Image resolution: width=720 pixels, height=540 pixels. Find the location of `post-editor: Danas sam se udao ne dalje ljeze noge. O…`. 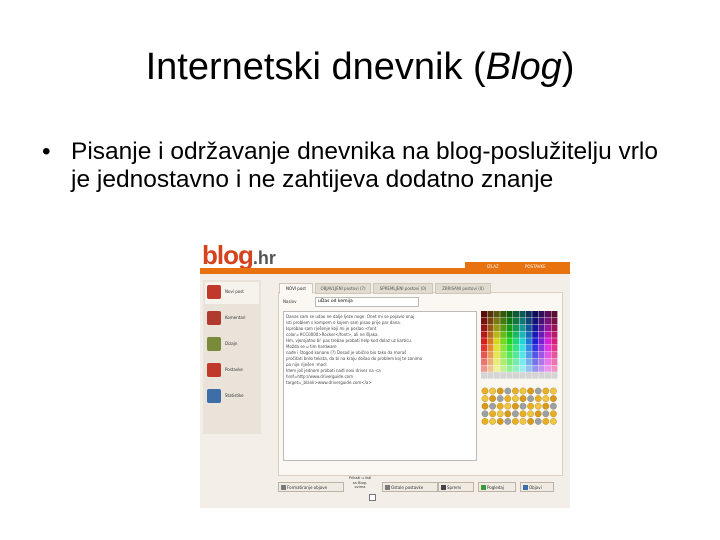

post-editor: Danas sam se udao ne dalje ljeze noge. O… is located at coordinates (380, 386).